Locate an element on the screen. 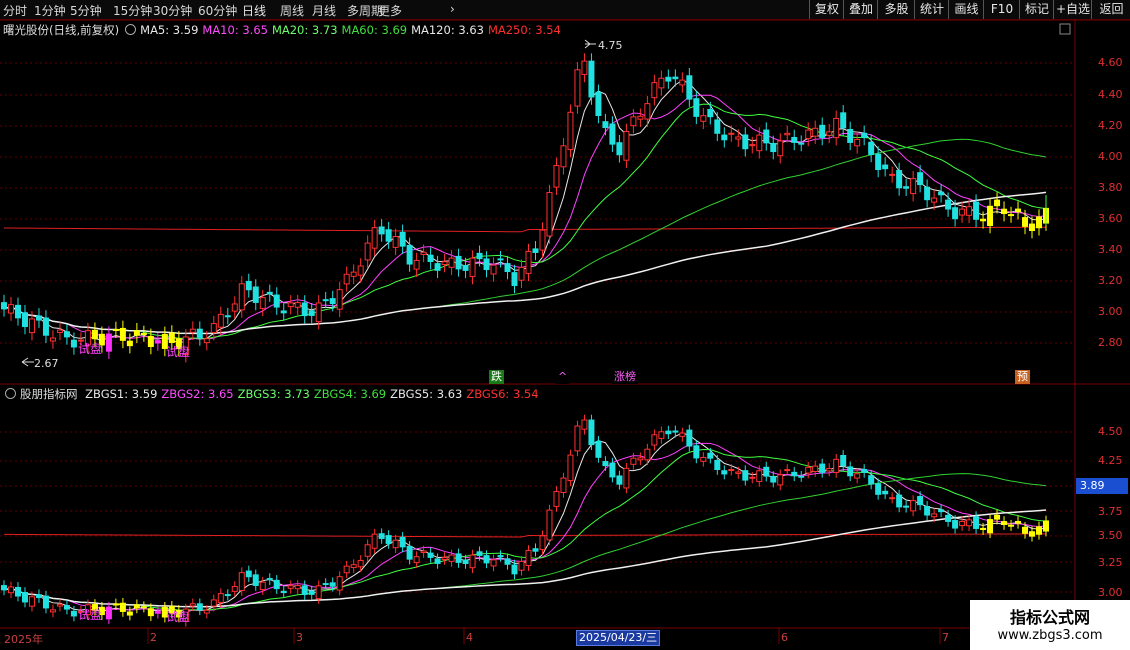  x-axis-date: 4 is located at coordinates (469, 637).